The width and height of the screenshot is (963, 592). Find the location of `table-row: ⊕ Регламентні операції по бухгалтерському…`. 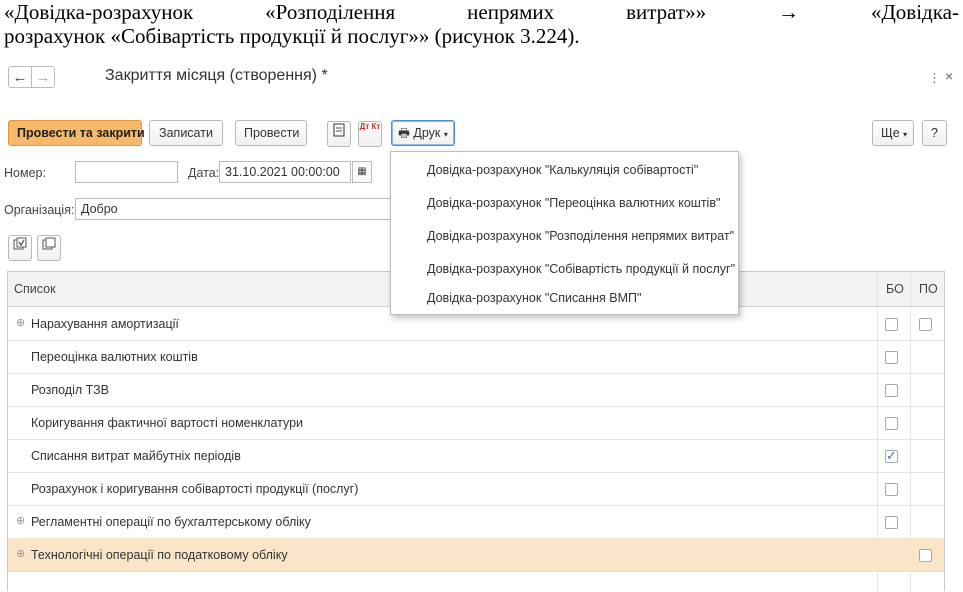

table-row: ⊕ Регламентні операції по бухгалтерському… is located at coordinates (476, 522).